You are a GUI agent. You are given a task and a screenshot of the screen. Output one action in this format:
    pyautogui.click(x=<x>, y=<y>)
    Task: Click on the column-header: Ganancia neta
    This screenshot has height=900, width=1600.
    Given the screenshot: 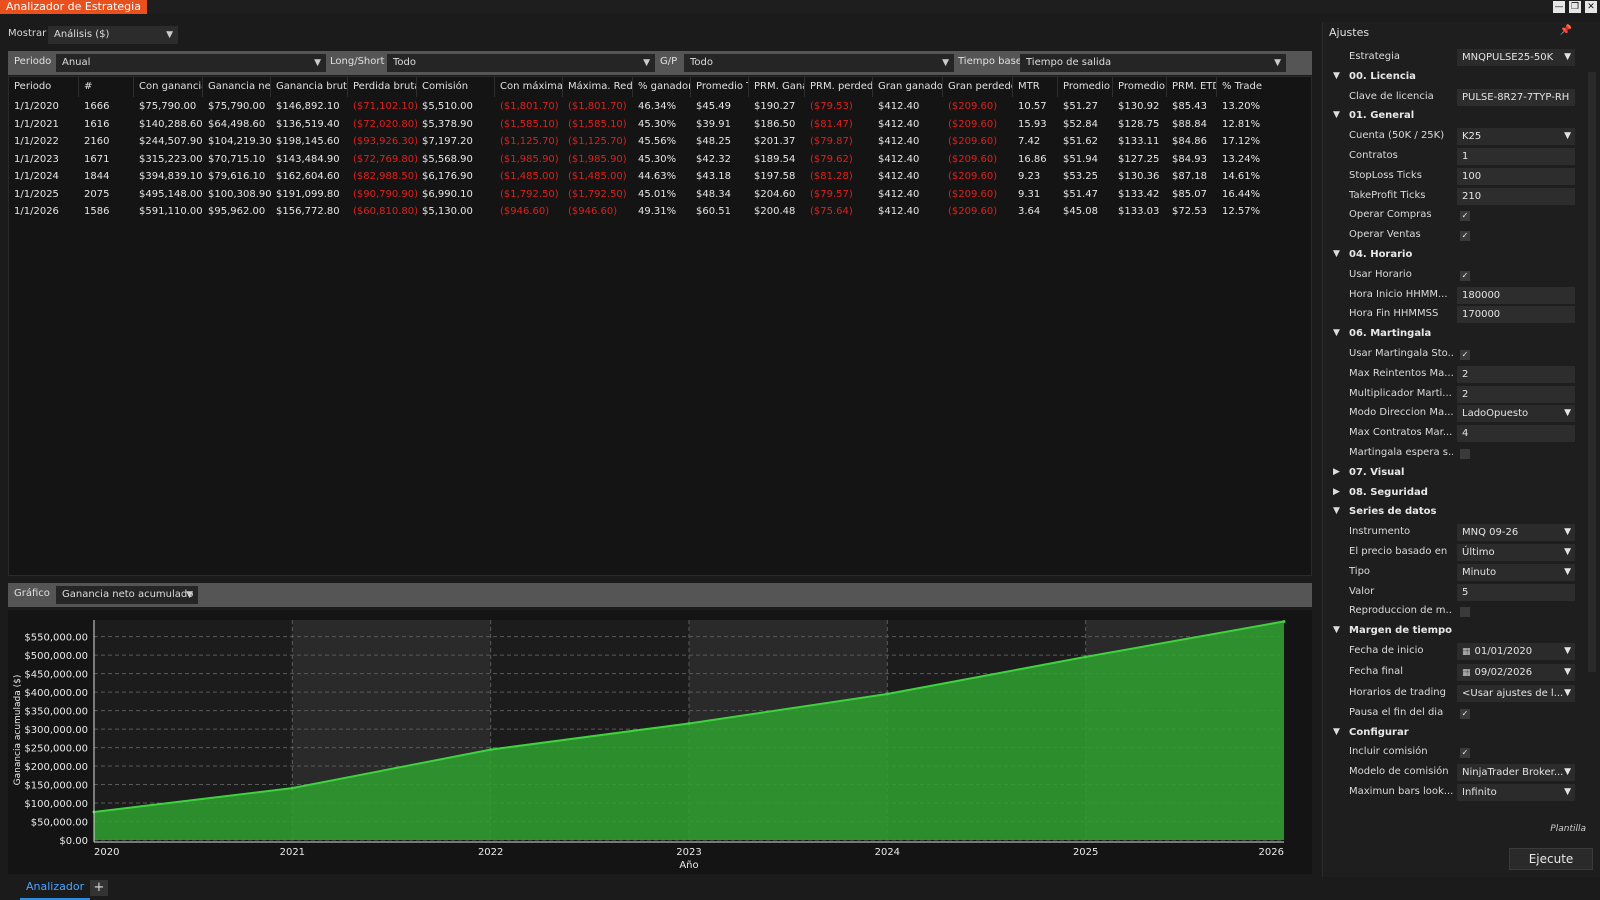 What is the action you would take?
    pyautogui.click(x=237, y=87)
    